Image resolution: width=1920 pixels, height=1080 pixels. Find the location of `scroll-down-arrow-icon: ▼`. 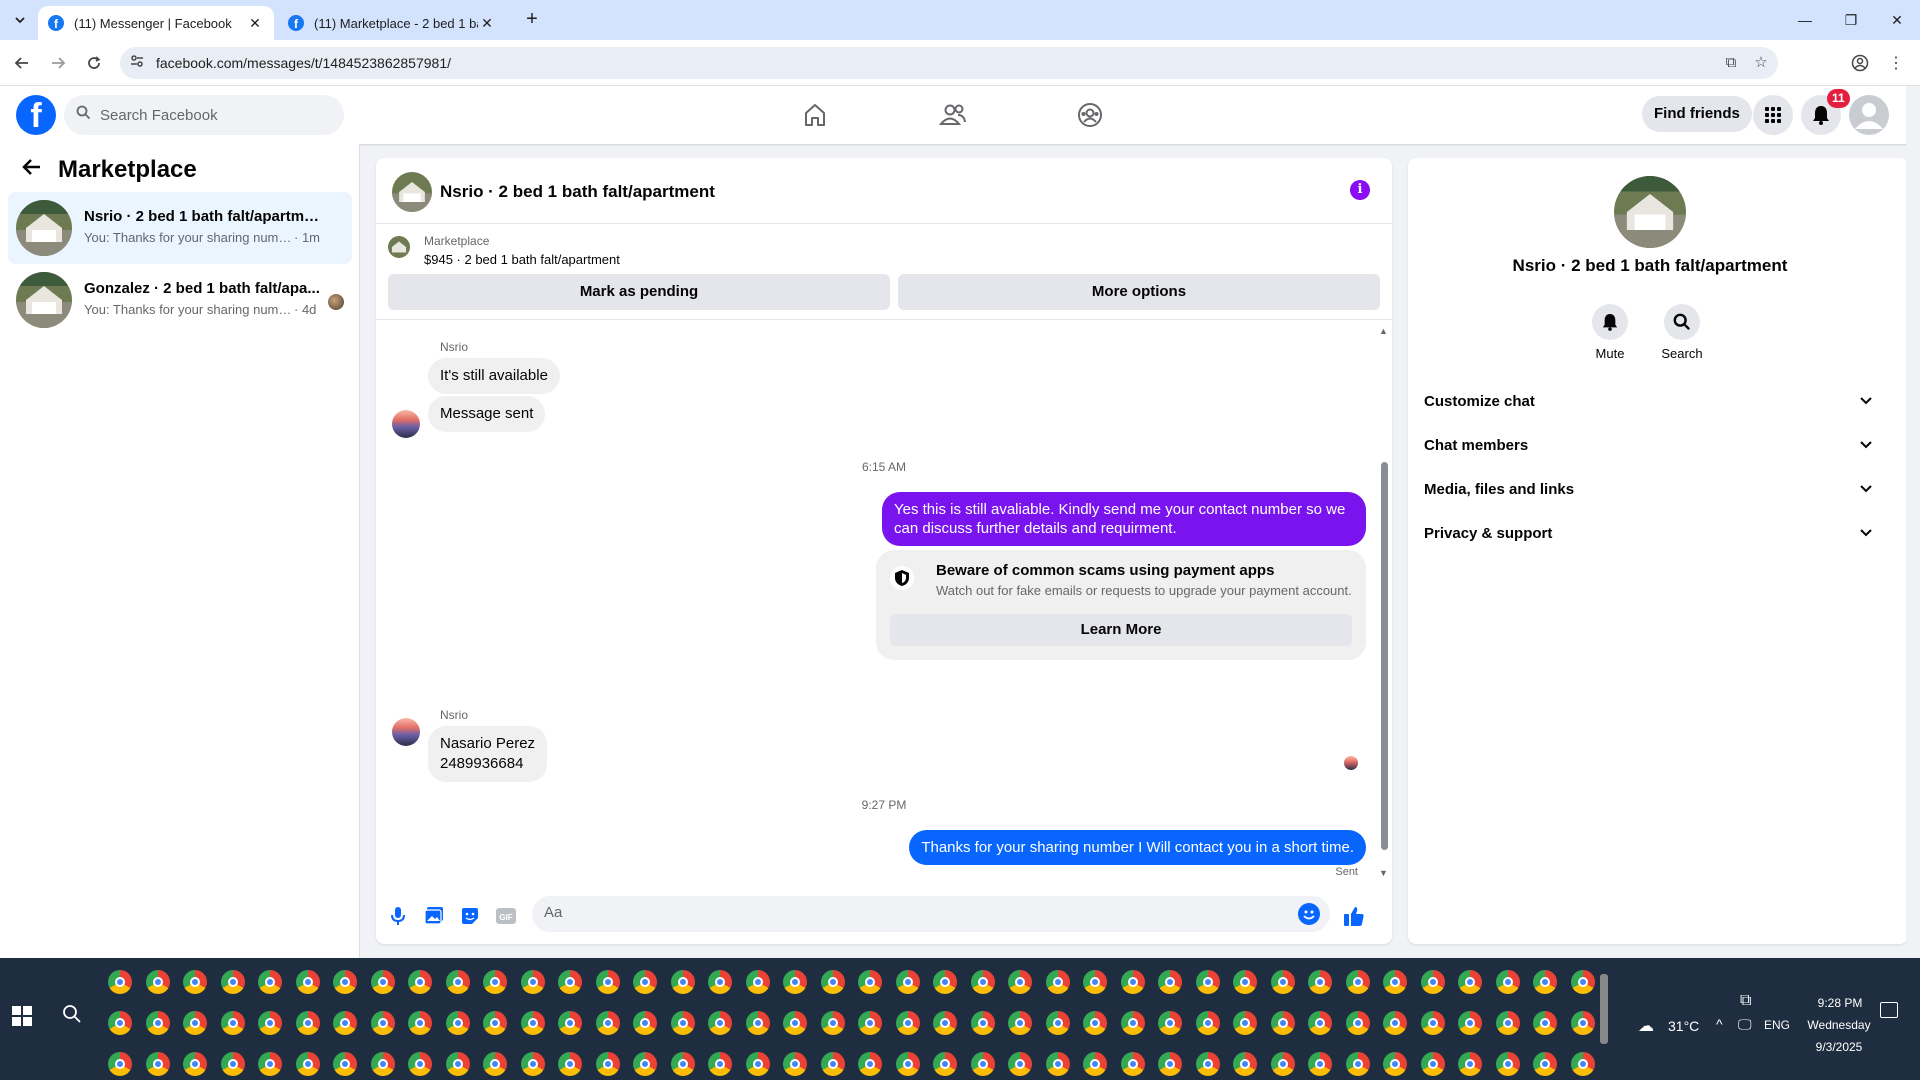

scroll-down-arrow-icon: ▼ is located at coordinates (1383, 873).